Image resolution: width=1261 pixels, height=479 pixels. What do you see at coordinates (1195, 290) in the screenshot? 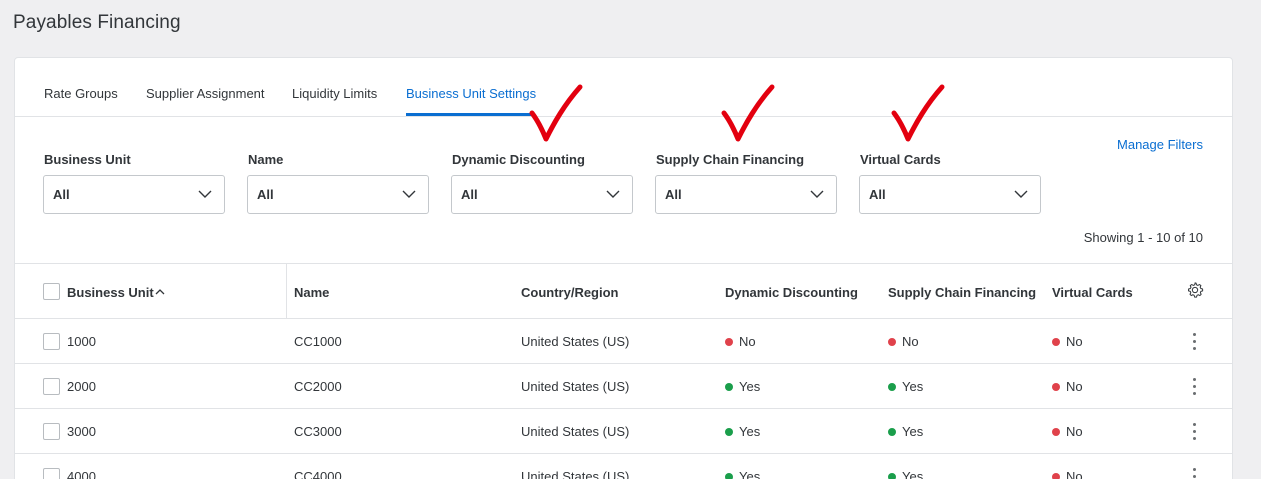
I see `gear-icon` at bounding box center [1195, 290].